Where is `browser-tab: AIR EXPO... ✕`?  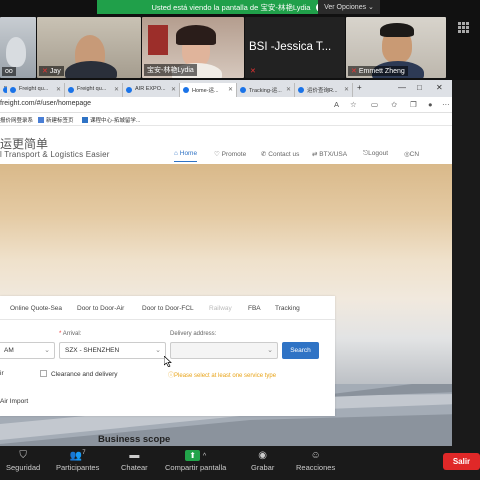 browser-tab: AIR EXPO... ✕ is located at coordinates (151, 90).